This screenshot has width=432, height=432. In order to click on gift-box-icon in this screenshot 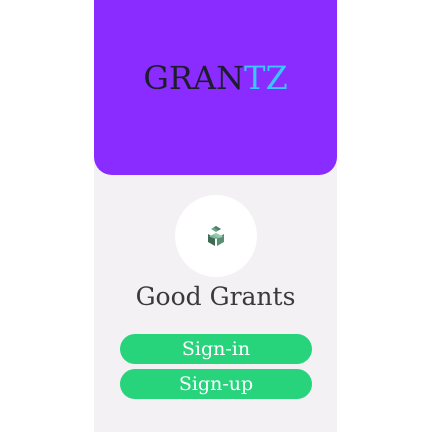, I will do `click(216, 236)`.